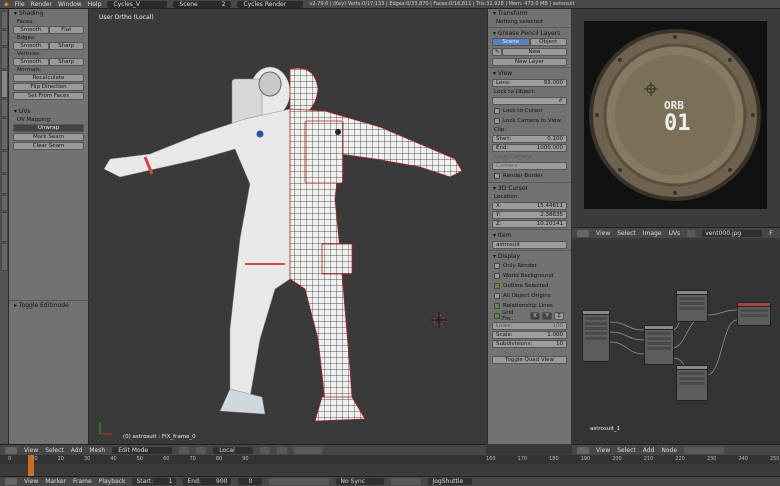  Describe the element at coordinates (583, 233) in the screenshot. I see `image-editor-type-icon` at that location.